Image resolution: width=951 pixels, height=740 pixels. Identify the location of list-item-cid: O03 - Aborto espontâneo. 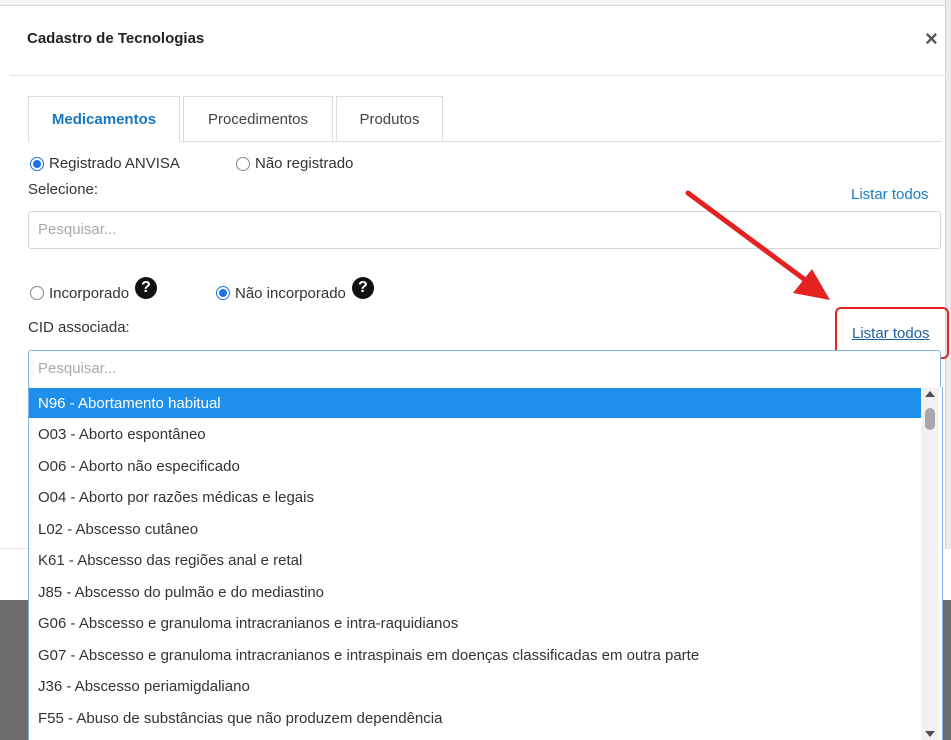
(475, 434).